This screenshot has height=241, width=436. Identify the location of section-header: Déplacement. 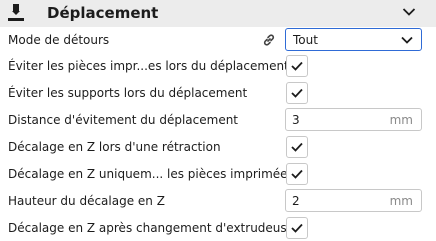
(218, 13).